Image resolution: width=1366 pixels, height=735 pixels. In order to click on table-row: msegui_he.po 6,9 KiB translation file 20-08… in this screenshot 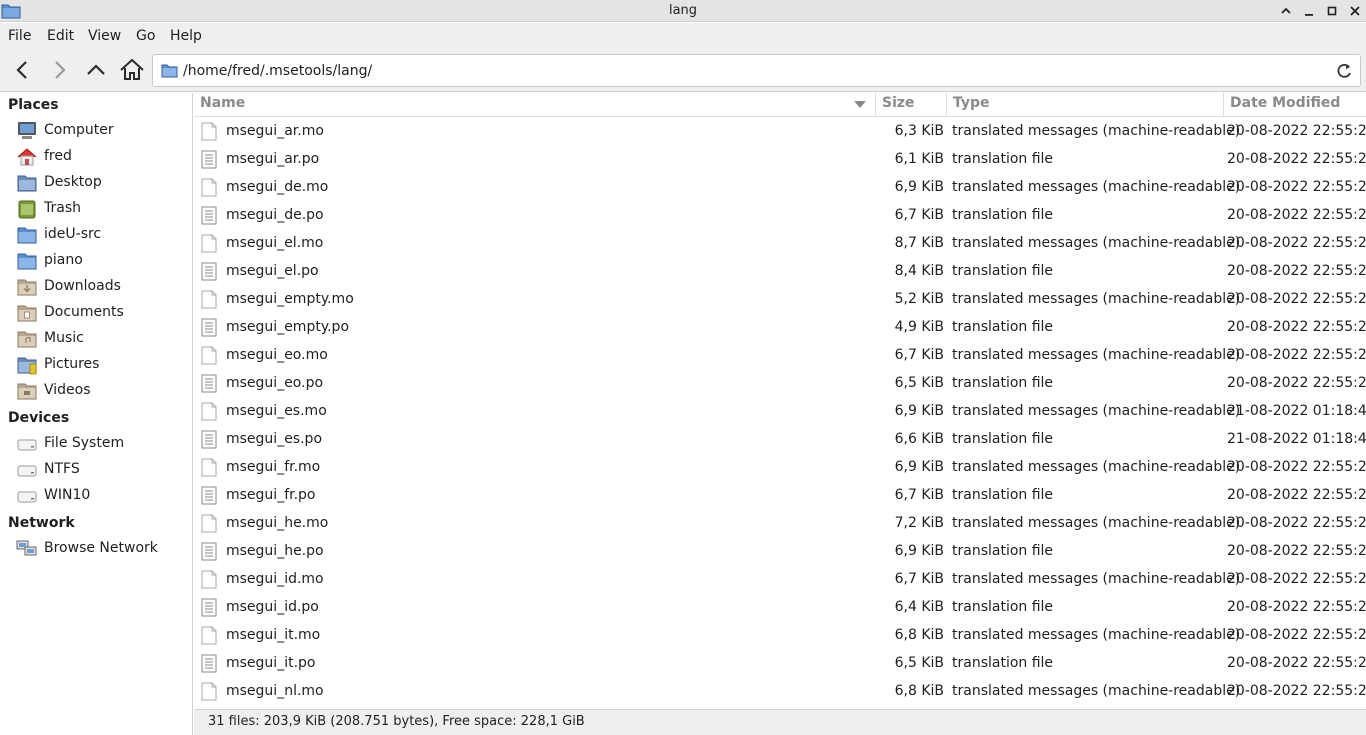, I will do `click(780, 551)`.